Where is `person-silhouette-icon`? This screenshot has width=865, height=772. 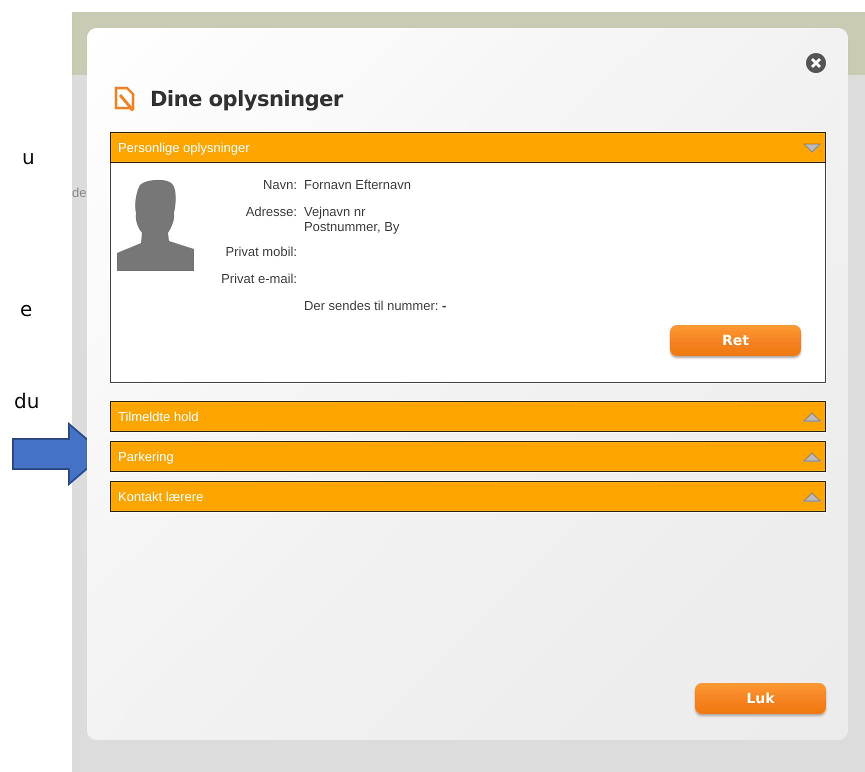
person-silhouette-icon is located at coordinates (155, 224).